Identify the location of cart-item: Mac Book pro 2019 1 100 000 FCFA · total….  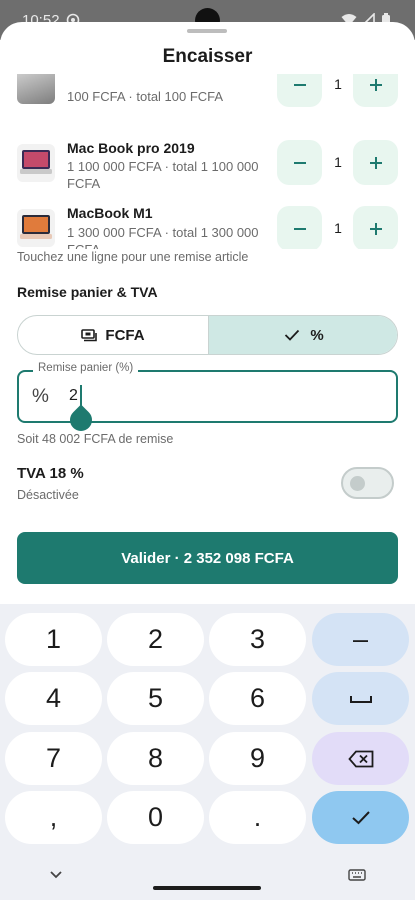
(207, 168).